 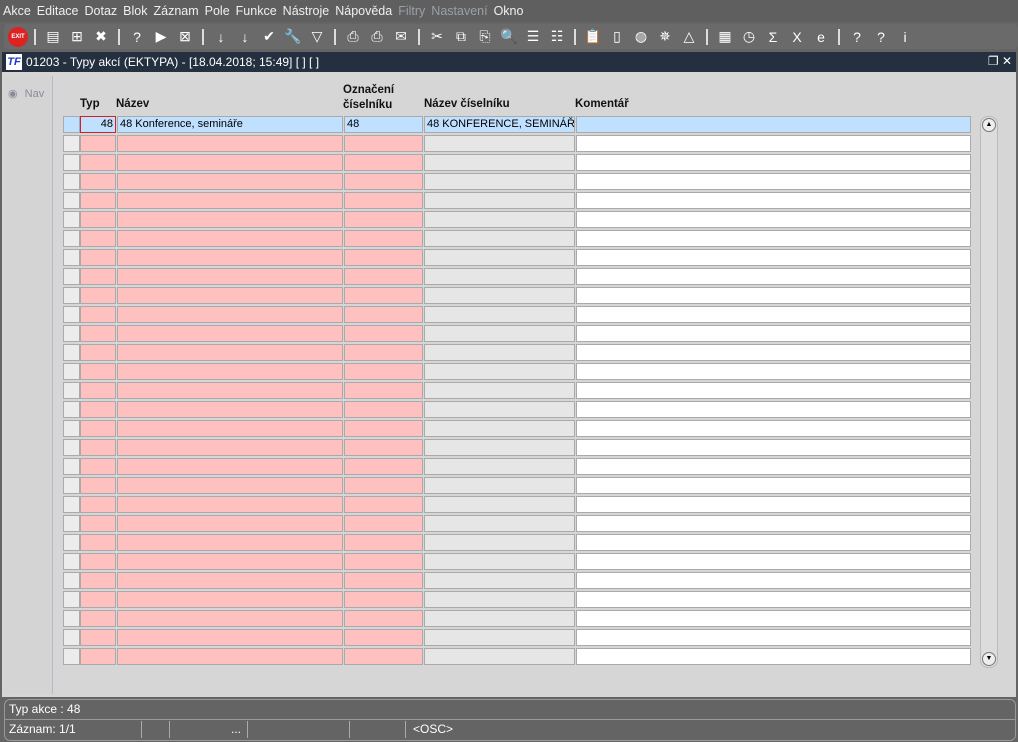 What do you see at coordinates (989, 392) in the screenshot?
I see `vertical-scrollbar: ▲ ▼` at bounding box center [989, 392].